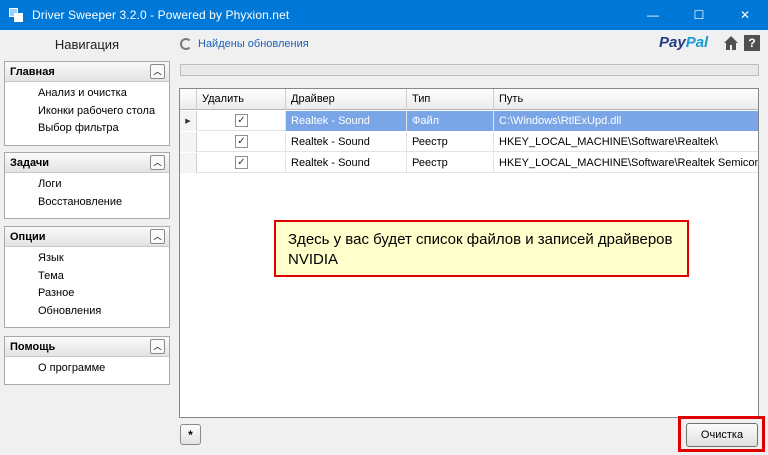  Describe the element at coordinates (87, 259) in the screenshot. I see `nav-item-language: Язык` at that location.